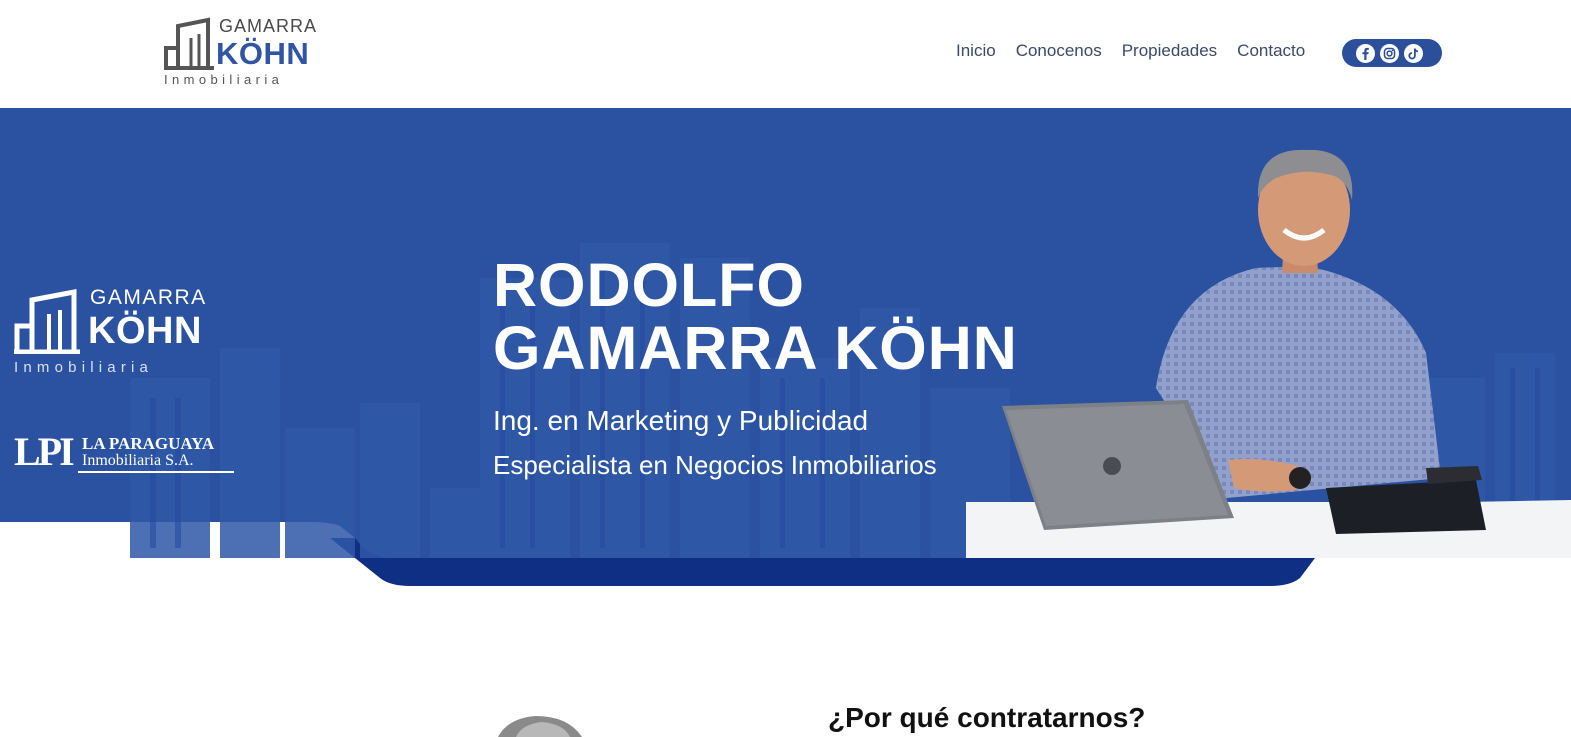 This screenshot has height=737, width=1571. What do you see at coordinates (540, 726) in the screenshot?
I see `section-portrait-photo` at bounding box center [540, 726].